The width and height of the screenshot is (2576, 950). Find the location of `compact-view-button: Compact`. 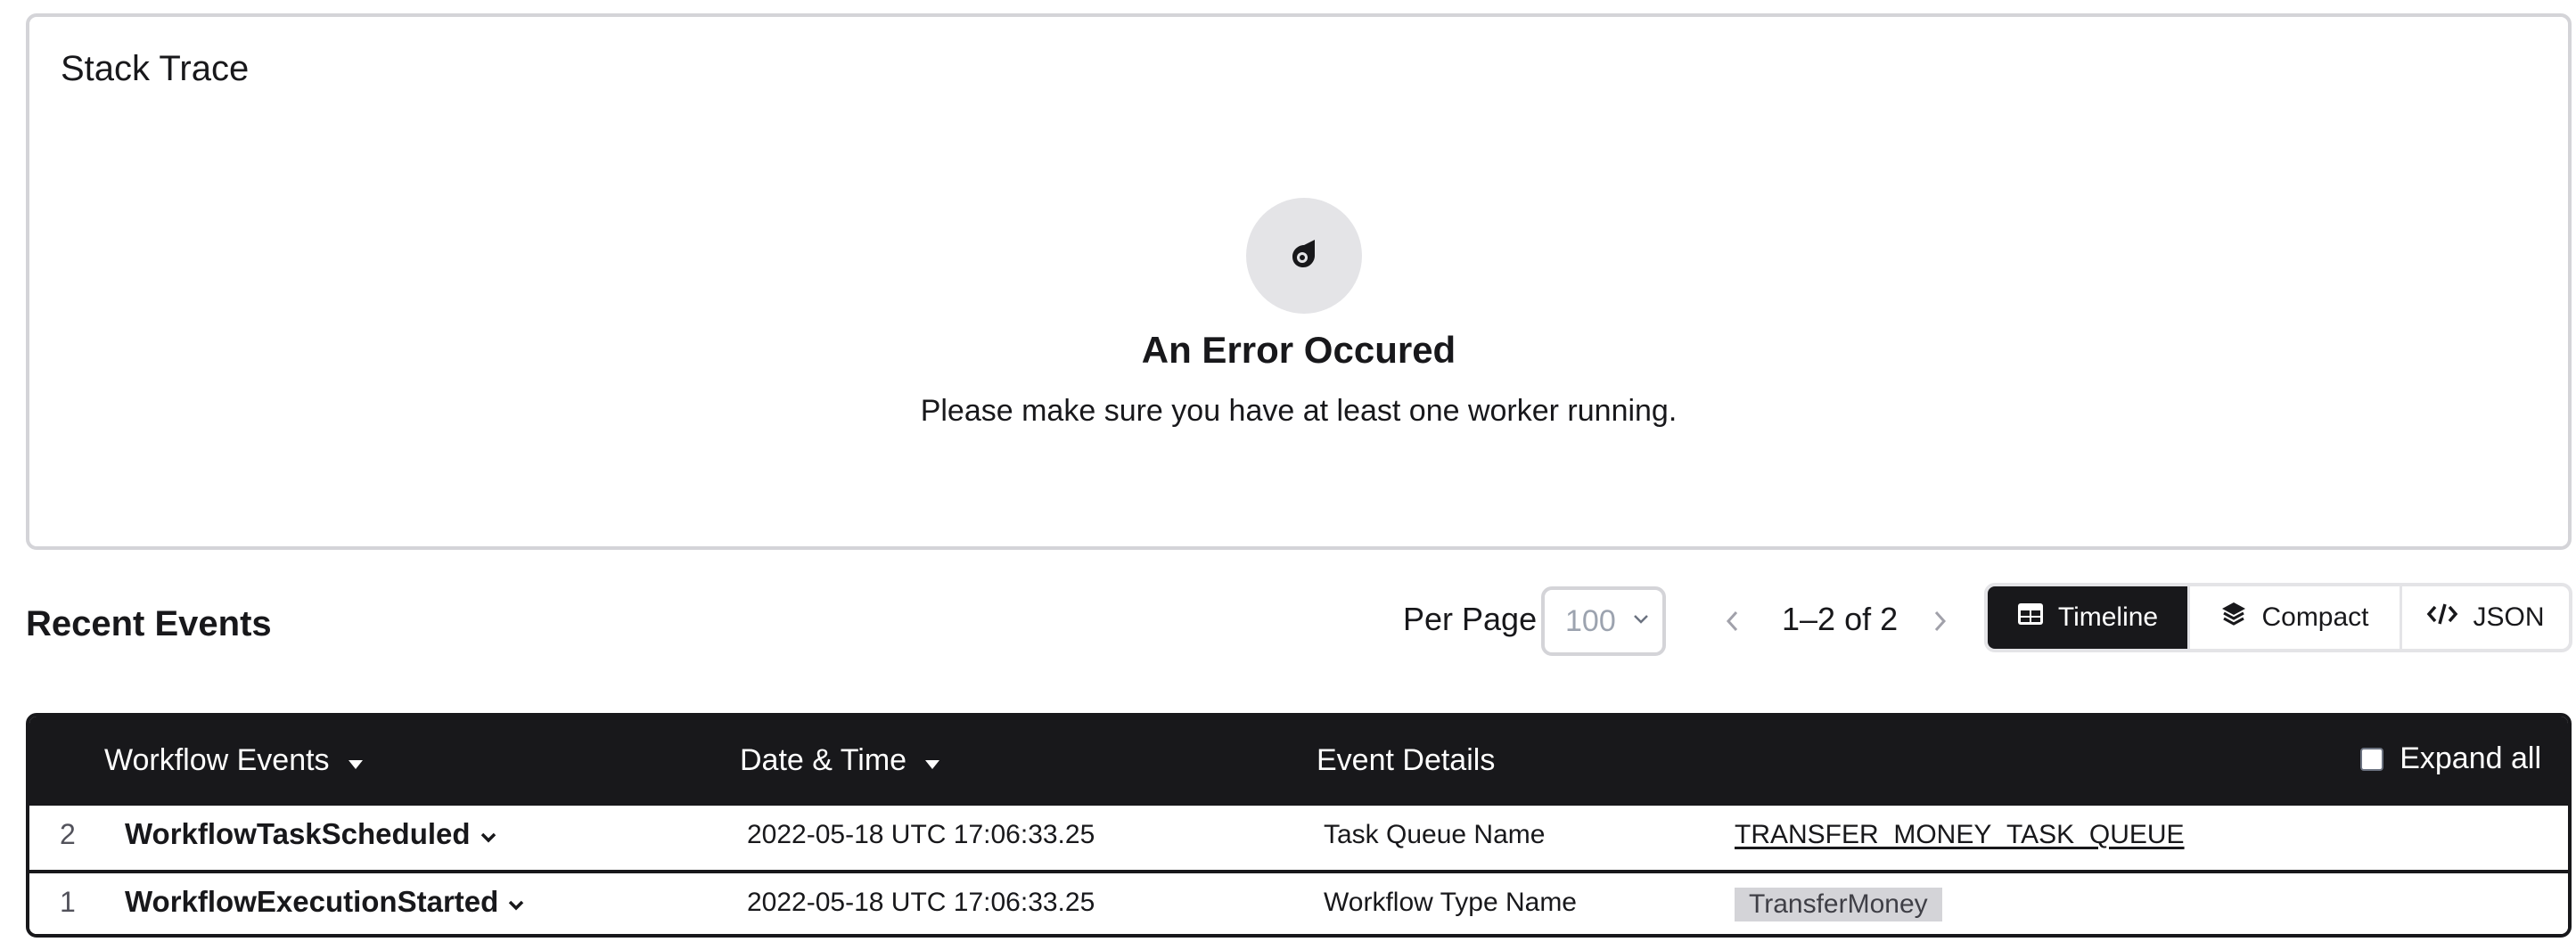

compact-view-button: Compact is located at coordinates (2293, 617).